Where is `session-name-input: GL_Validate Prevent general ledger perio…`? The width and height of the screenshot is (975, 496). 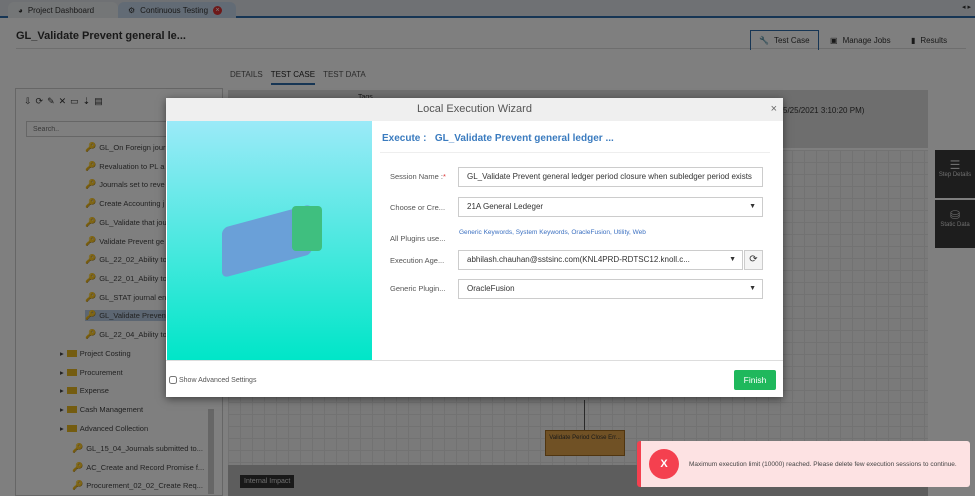 session-name-input: GL_Validate Prevent general ledger perio… is located at coordinates (610, 177).